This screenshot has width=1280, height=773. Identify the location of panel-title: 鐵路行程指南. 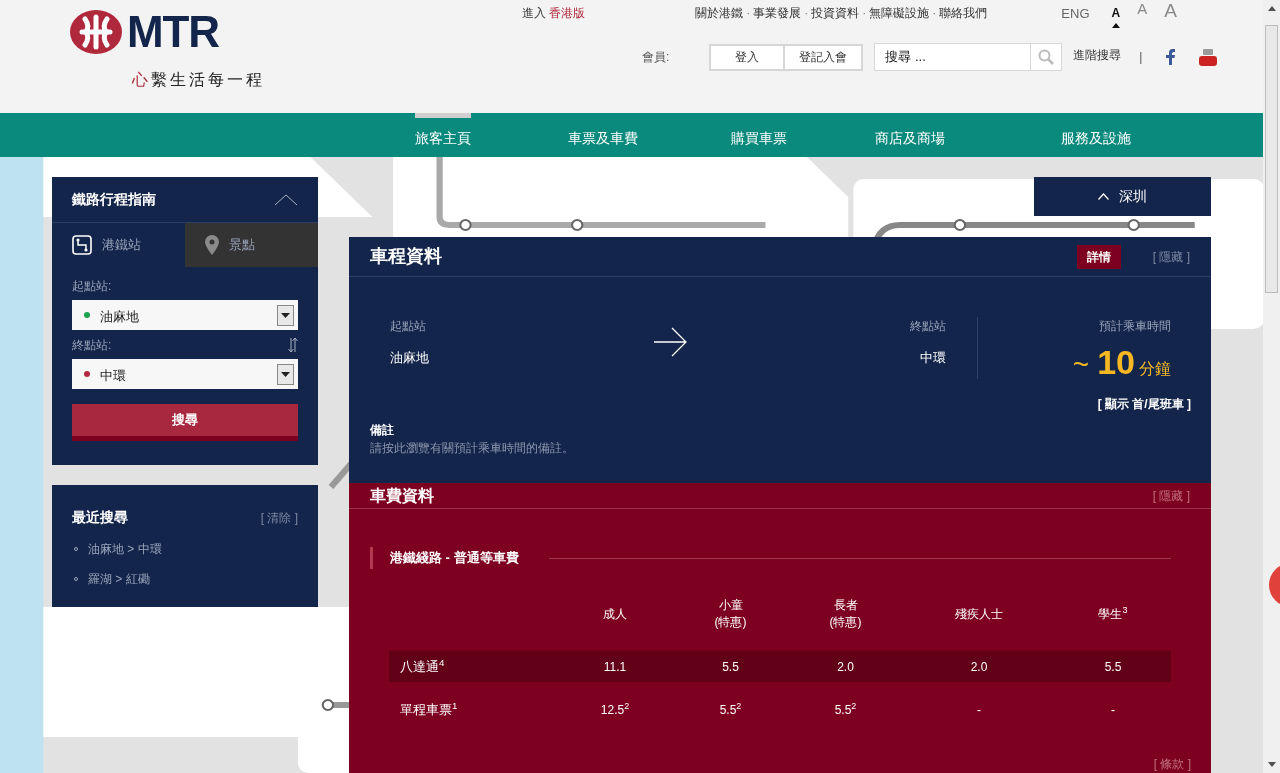
(114, 199).